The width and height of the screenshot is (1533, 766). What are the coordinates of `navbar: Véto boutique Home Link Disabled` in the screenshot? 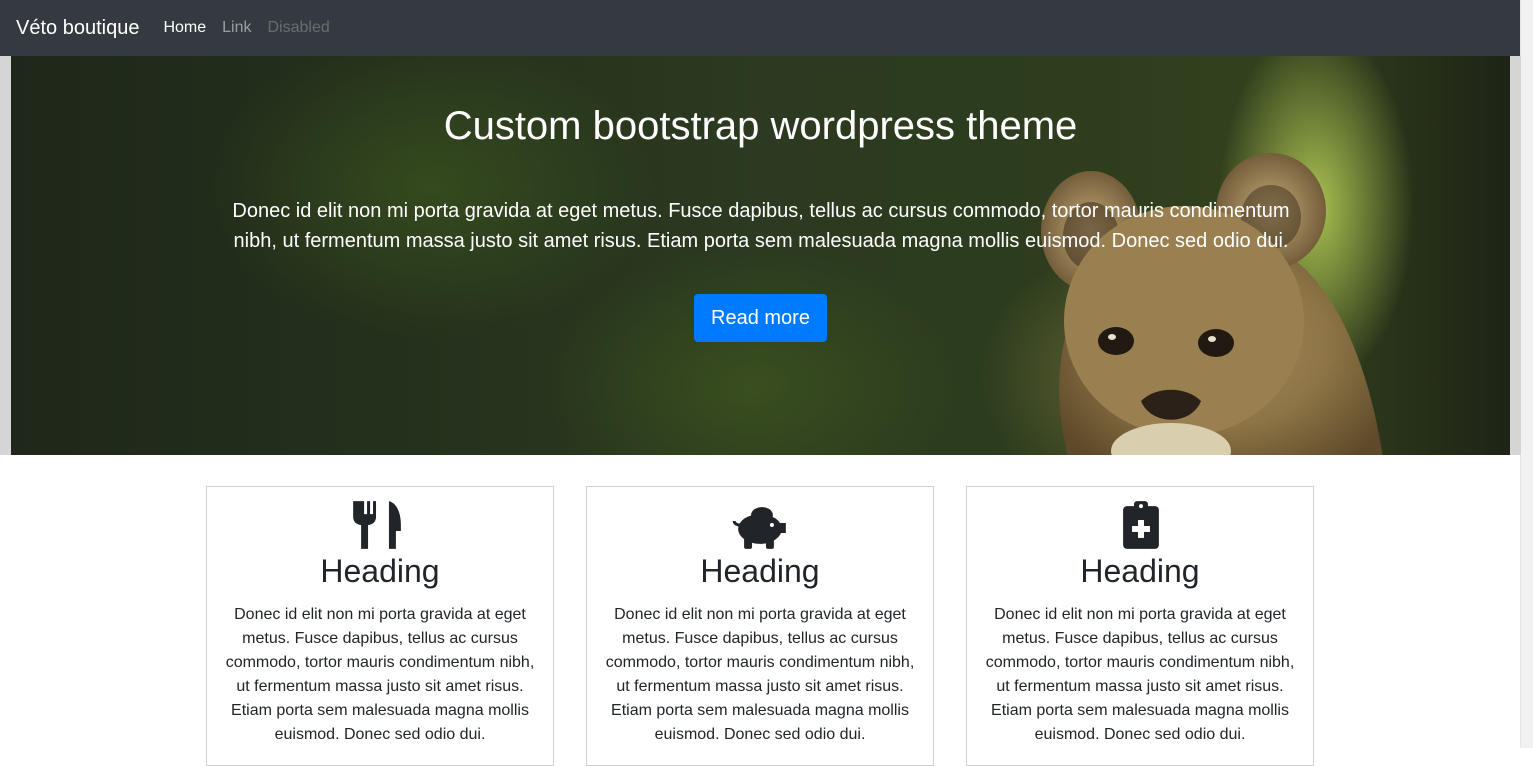 It's located at (760, 28).